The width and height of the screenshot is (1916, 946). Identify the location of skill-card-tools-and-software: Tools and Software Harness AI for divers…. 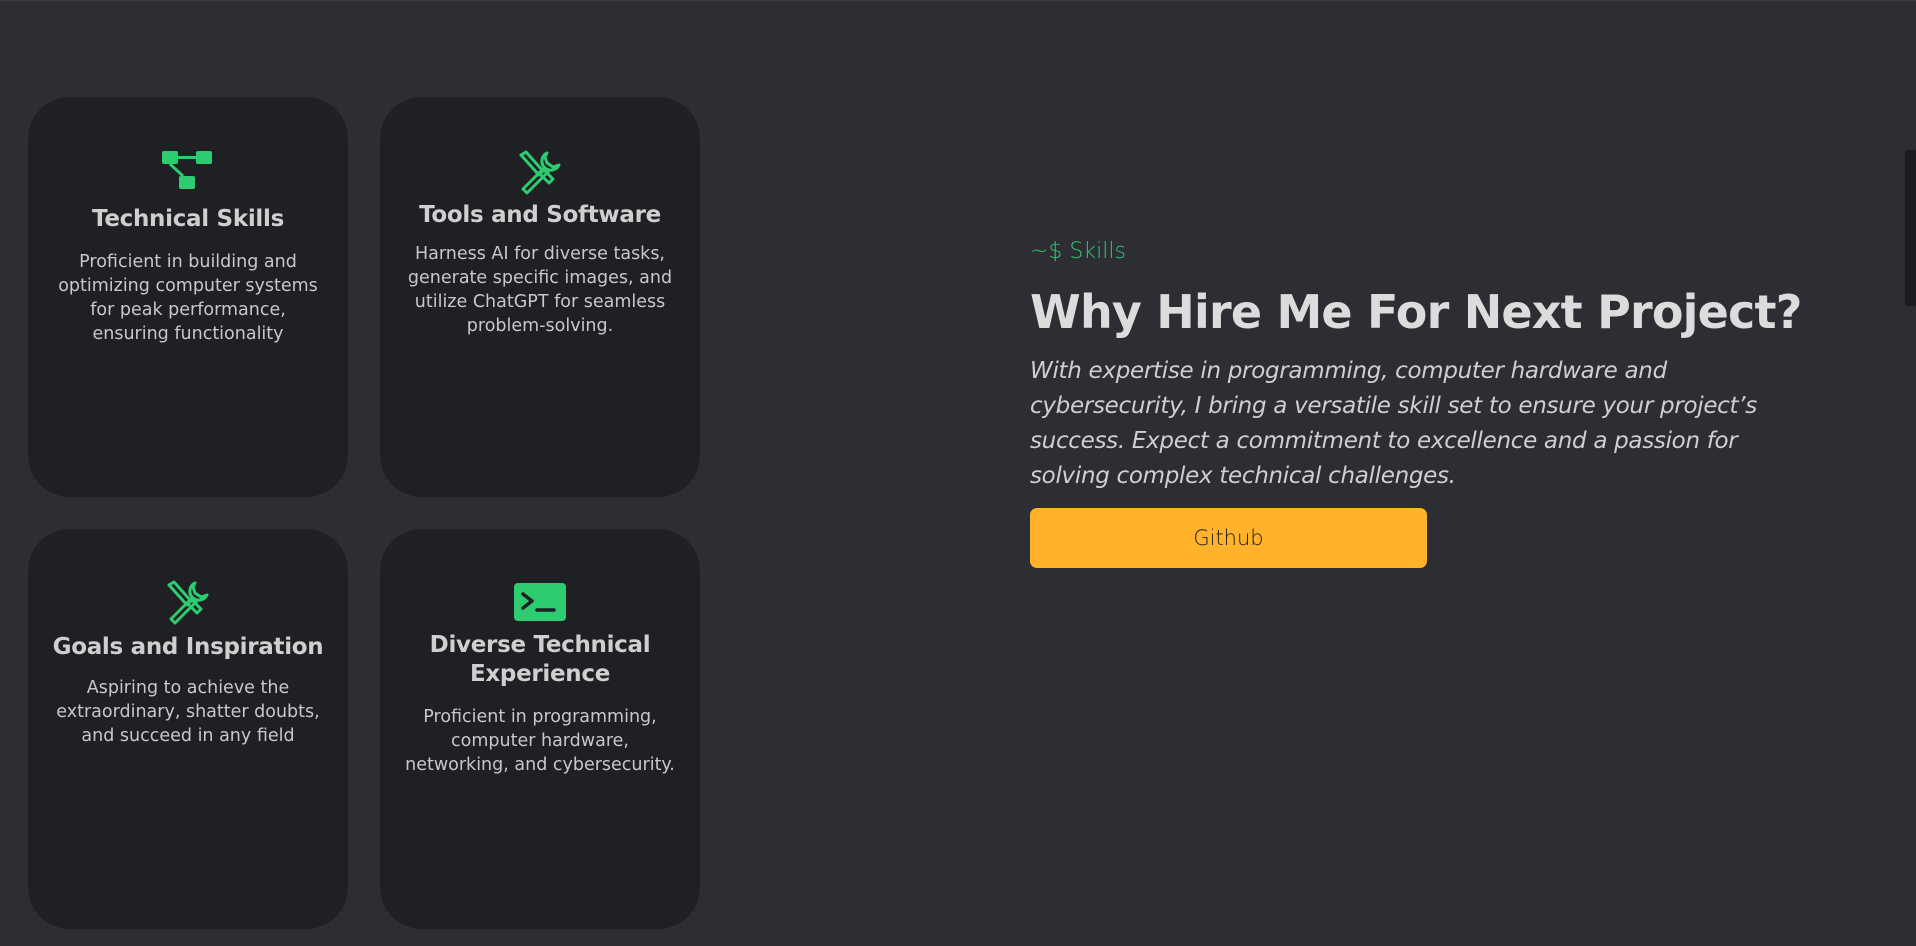
(540, 297).